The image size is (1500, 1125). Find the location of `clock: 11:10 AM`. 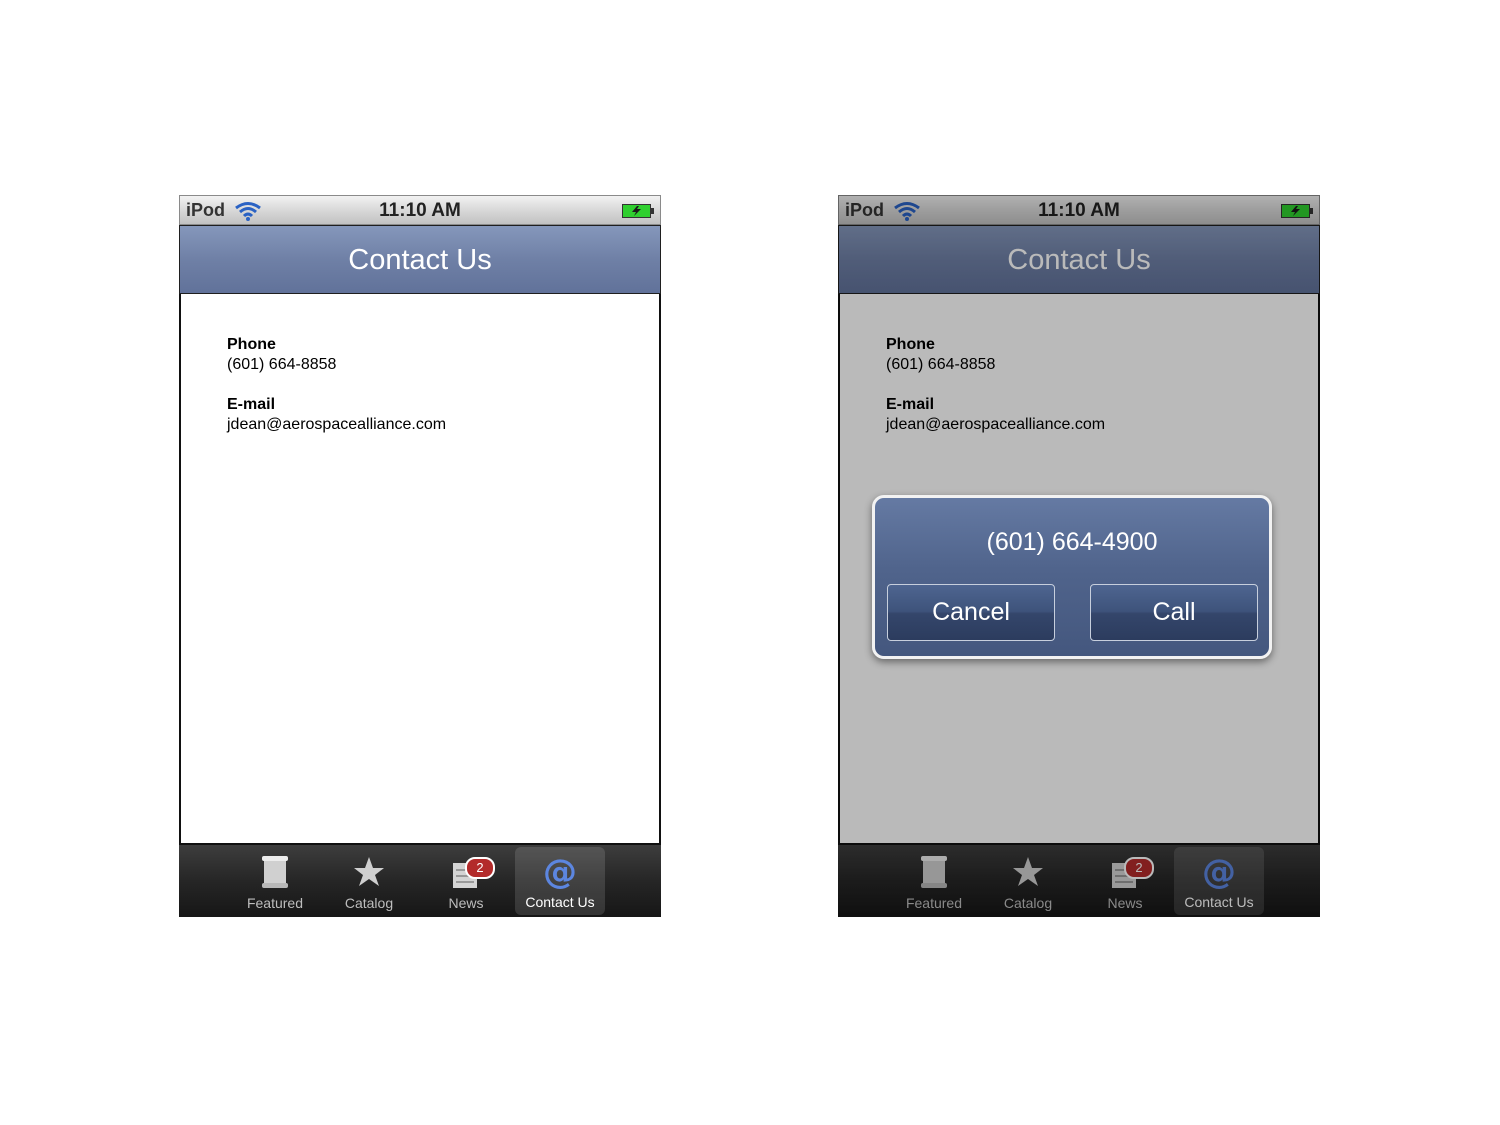

clock: 11:10 AM is located at coordinates (420, 210).